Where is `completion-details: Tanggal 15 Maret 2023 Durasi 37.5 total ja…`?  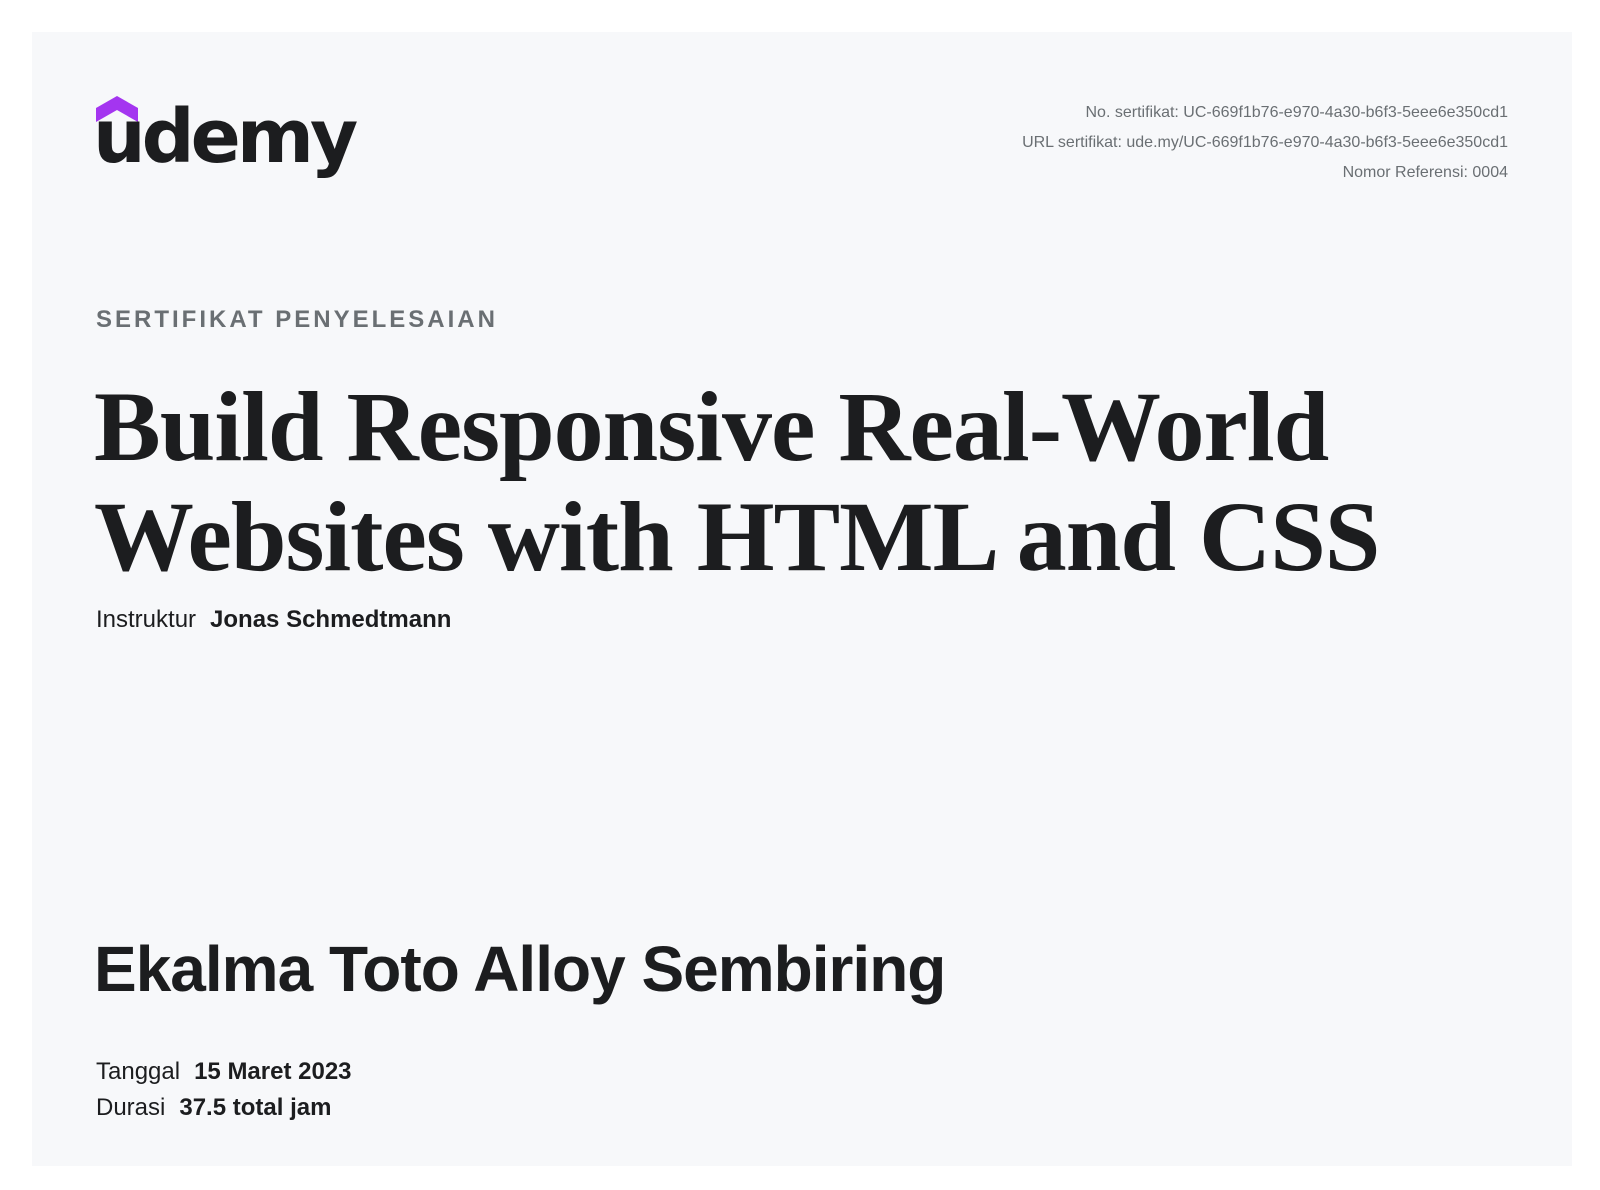
completion-details: Tanggal 15 Maret 2023 Durasi 37.5 total ja… is located at coordinates (224, 1090).